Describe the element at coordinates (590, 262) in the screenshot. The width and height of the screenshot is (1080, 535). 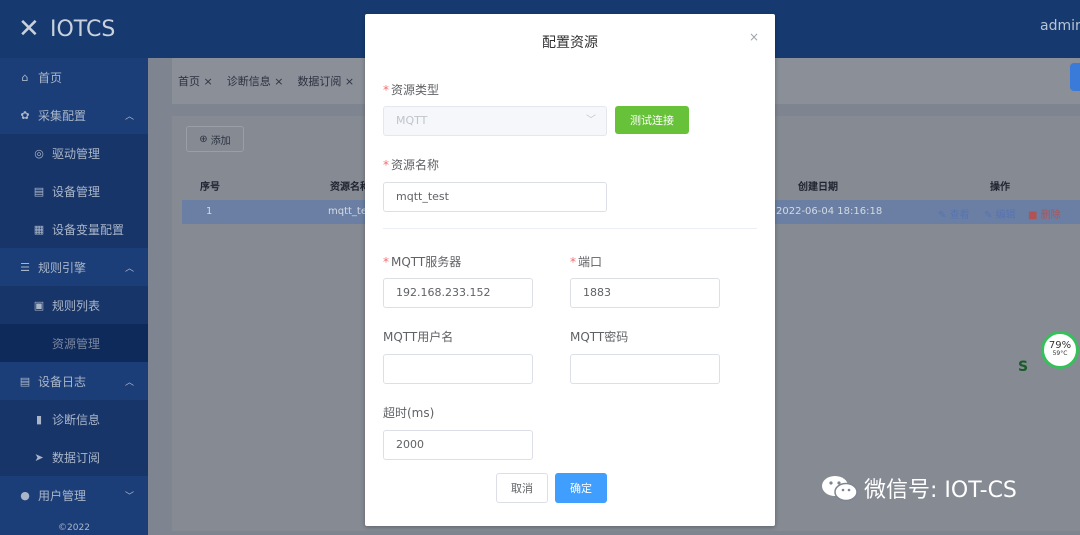
I see `port-label-text: 端口` at that location.